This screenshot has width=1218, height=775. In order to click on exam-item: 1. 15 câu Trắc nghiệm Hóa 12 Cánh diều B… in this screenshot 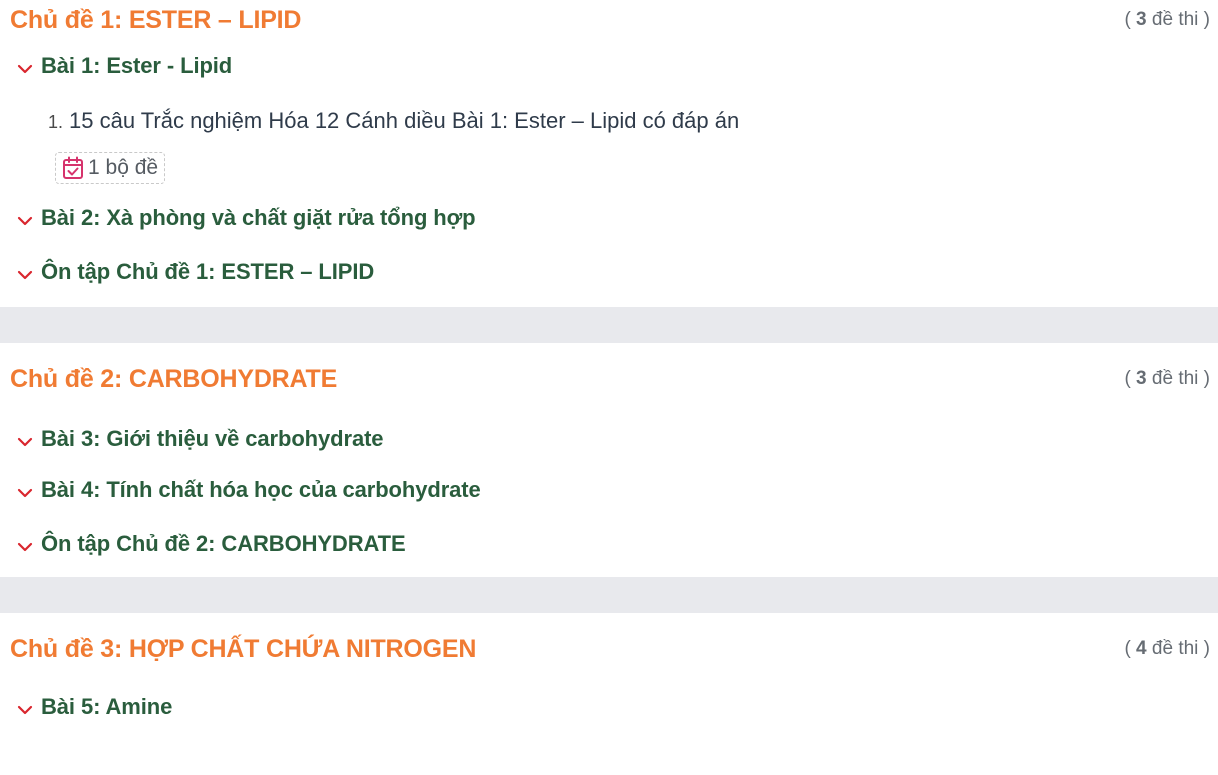, I will do `click(629, 121)`.